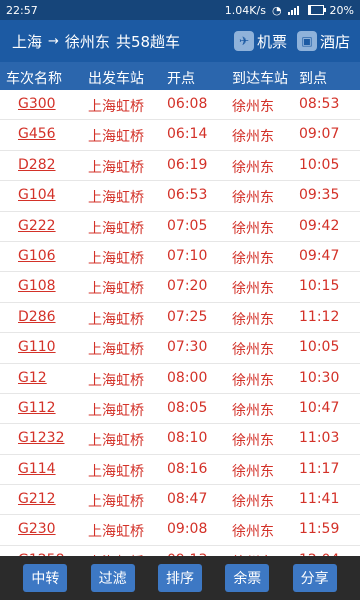 This screenshot has height=600, width=360. What do you see at coordinates (180, 196) in the screenshot?
I see `table-row: G104 上海虹桥 06:53 徐州东 09:35` at bounding box center [180, 196].